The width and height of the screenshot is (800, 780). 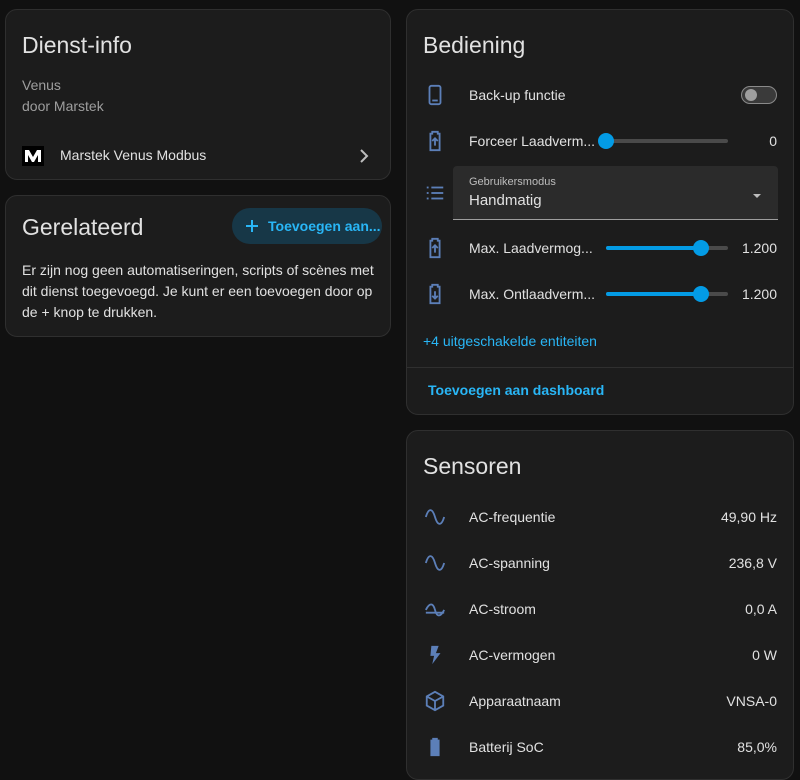 I want to click on cube-icon, so click(x=435, y=701).